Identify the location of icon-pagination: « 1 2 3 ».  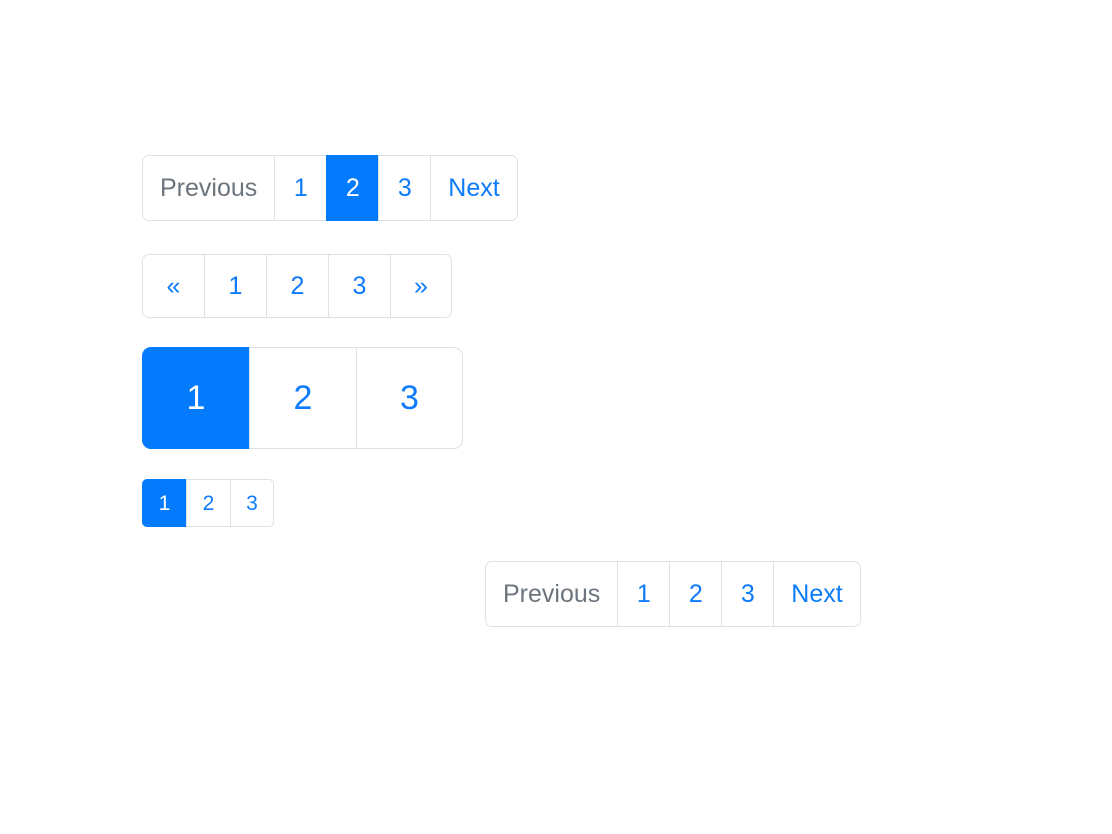
(297, 286).